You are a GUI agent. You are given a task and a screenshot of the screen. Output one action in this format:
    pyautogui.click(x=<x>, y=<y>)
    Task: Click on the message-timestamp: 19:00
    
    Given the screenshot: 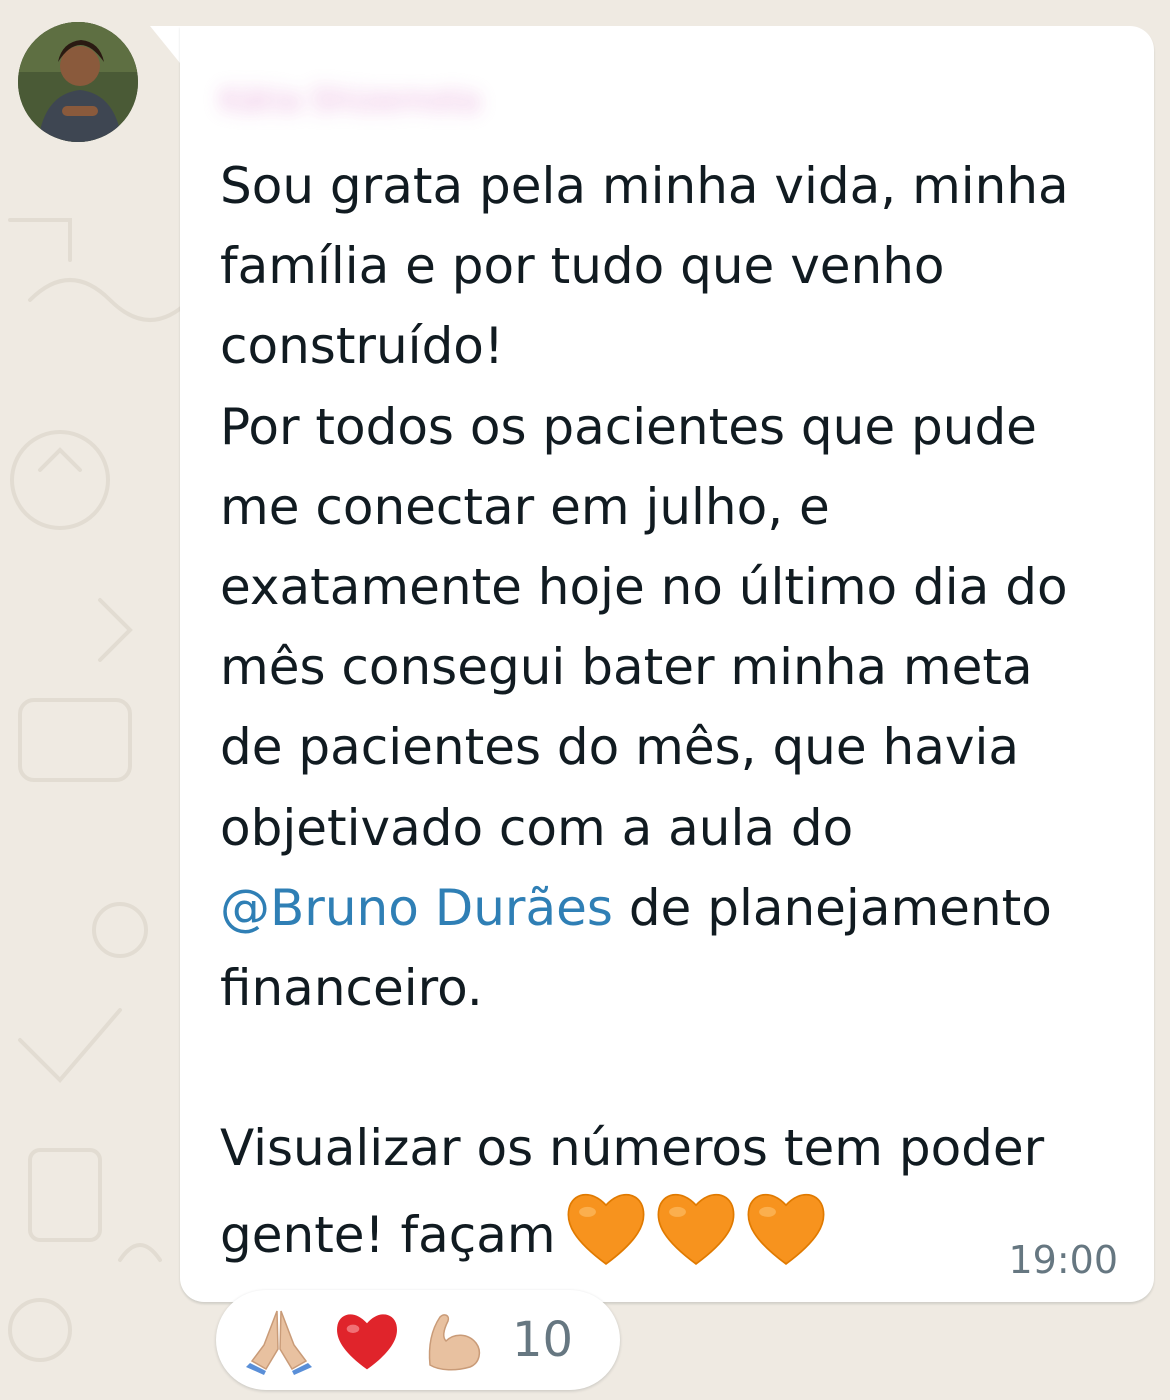 What is the action you would take?
    pyautogui.click(x=1063, y=1260)
    